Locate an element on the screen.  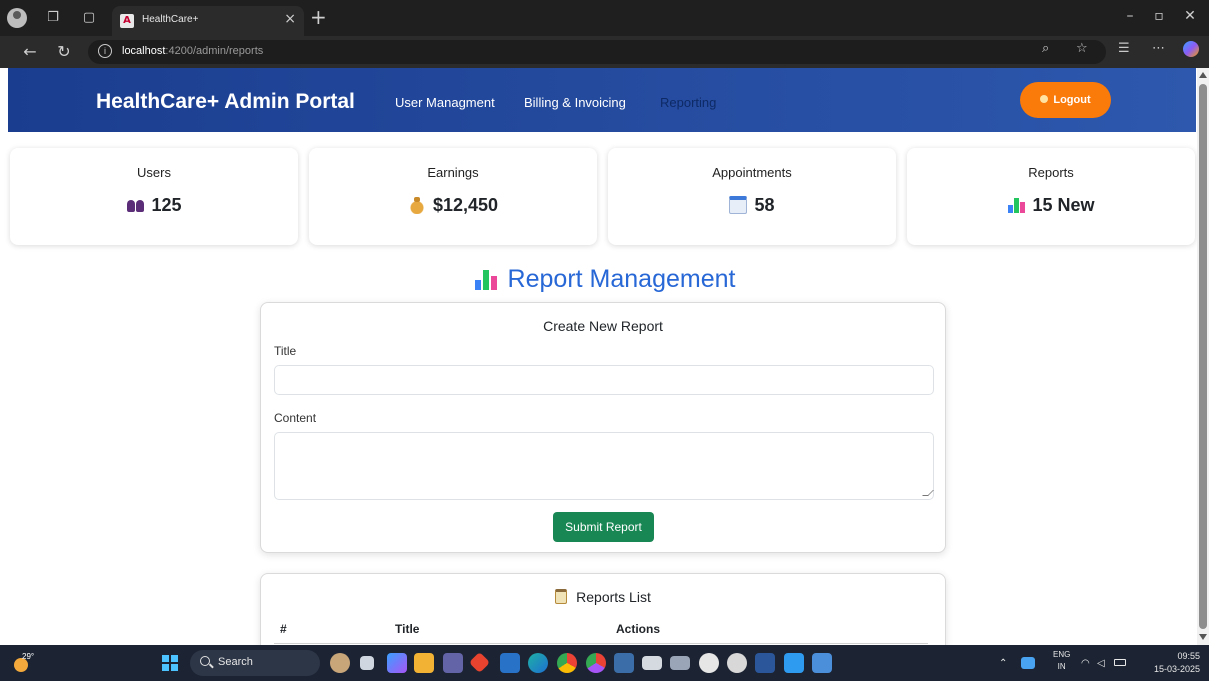
column-header-number: # is located at coordinates (283, 629).